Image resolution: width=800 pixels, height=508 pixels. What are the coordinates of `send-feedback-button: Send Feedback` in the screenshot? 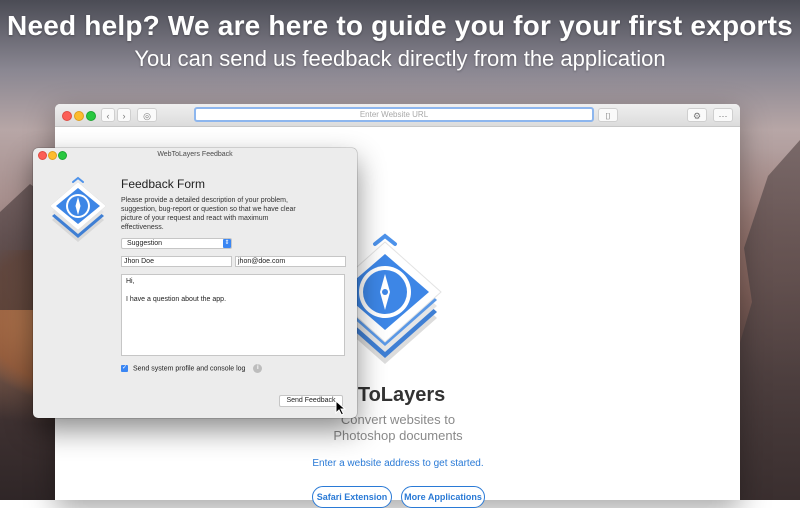 It's located at (311, 401).